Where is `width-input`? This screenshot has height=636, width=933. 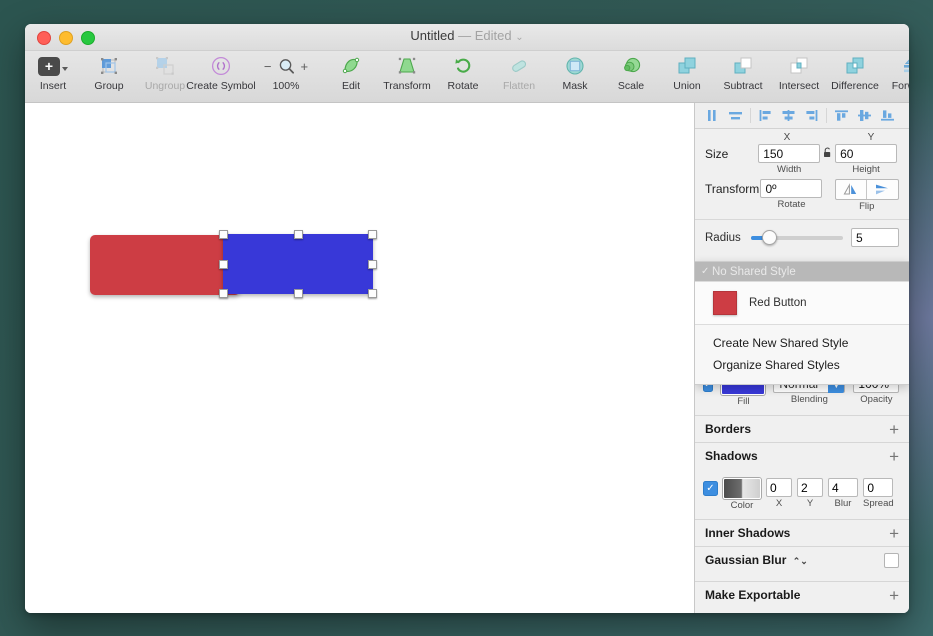
width-input is located at coordinates (789, 153).